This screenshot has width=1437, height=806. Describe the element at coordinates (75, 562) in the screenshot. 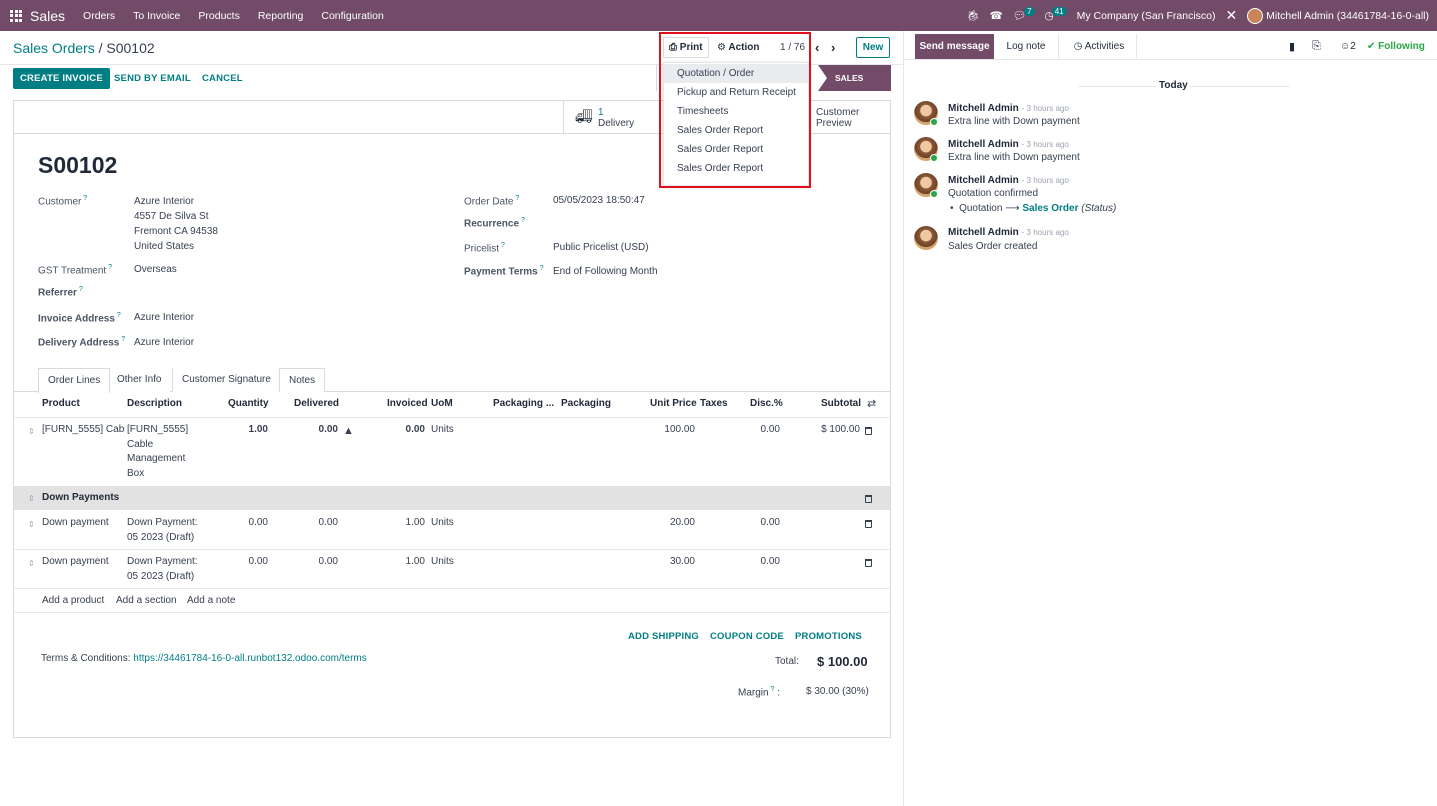

I see `line3-product: Down payment` at that location.